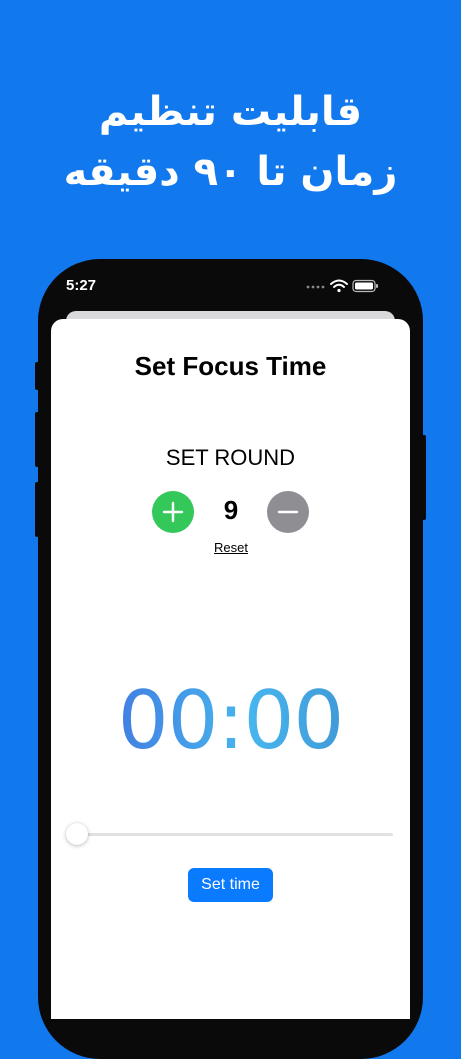  I want to click on round-count: 9, so click(231, 510).